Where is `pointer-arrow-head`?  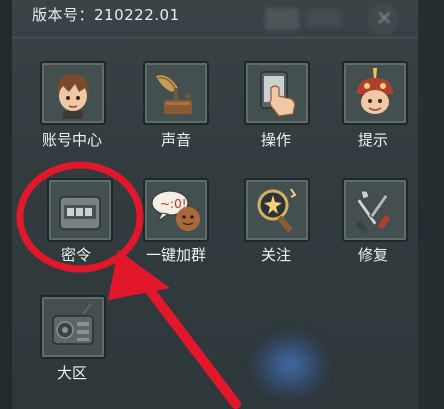
pointer-arrow-head is located at coordinates (139, 275).